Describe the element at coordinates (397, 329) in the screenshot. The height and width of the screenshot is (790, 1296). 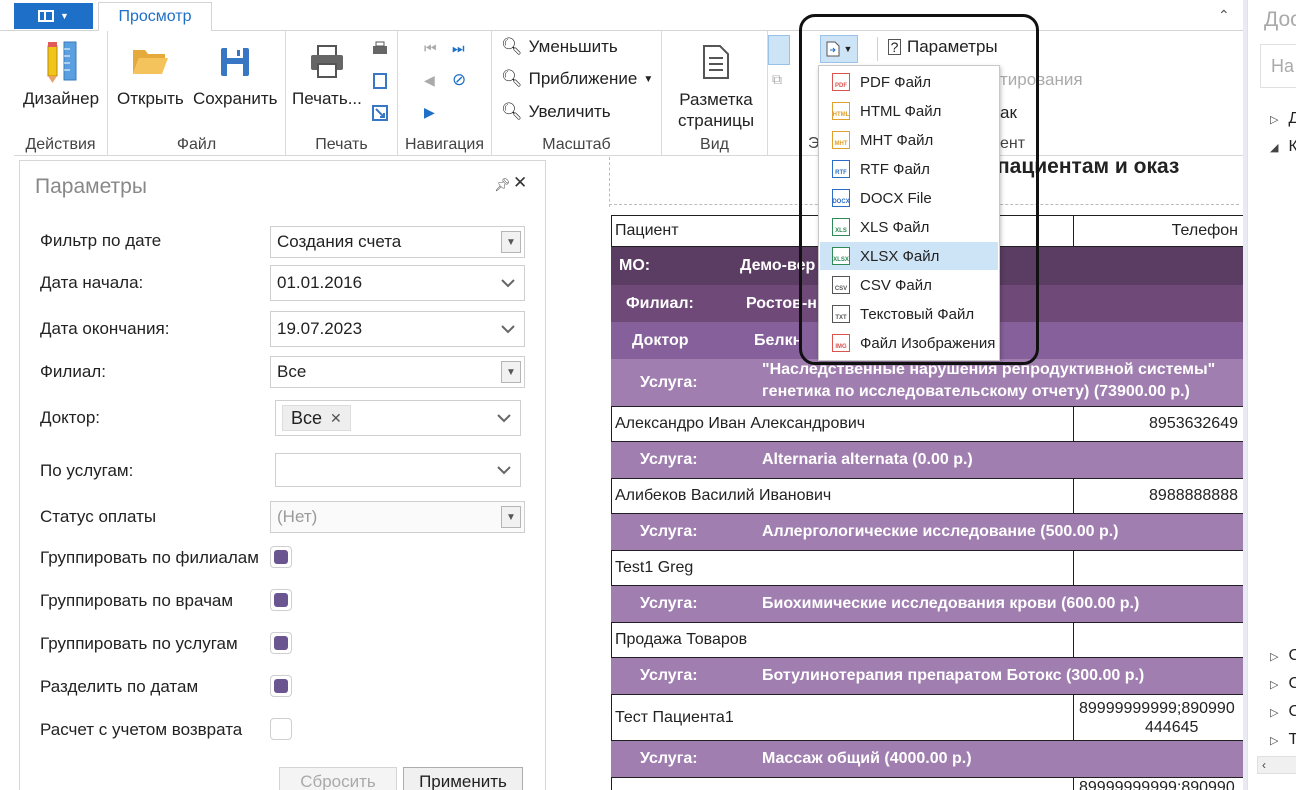
I see `date-end-field: 19.07.2023` at that location.